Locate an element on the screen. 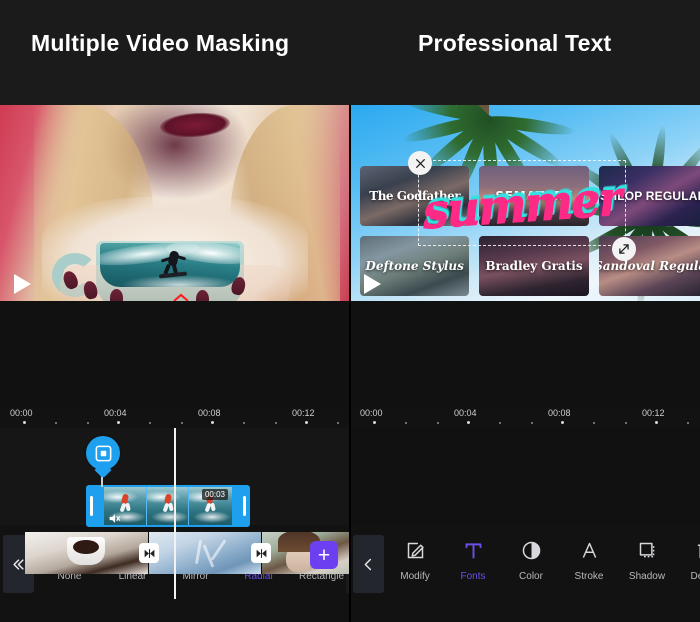  text-tool-label: Modify is located at coordinates (415, 576).